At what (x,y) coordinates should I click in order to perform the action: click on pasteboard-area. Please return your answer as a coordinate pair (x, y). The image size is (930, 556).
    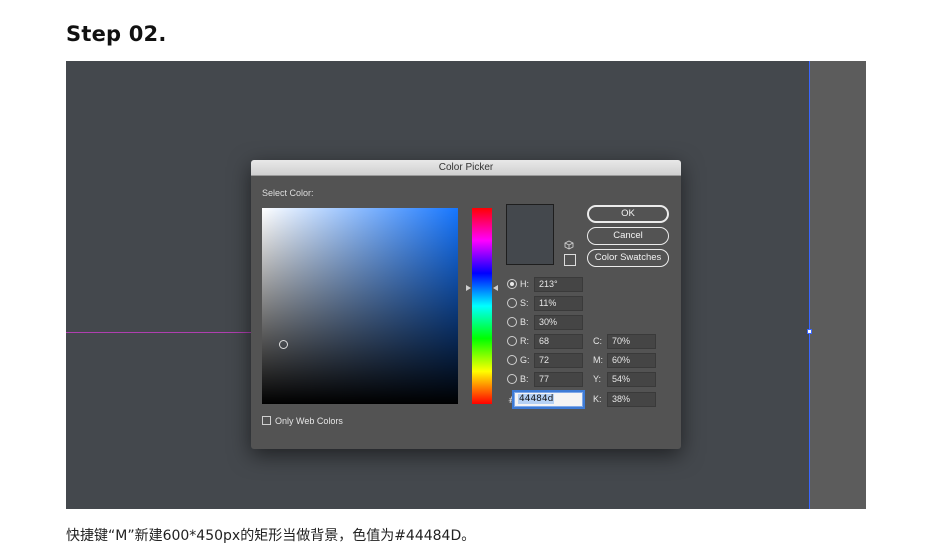
    Looking at the image, I should click on (838, 285).